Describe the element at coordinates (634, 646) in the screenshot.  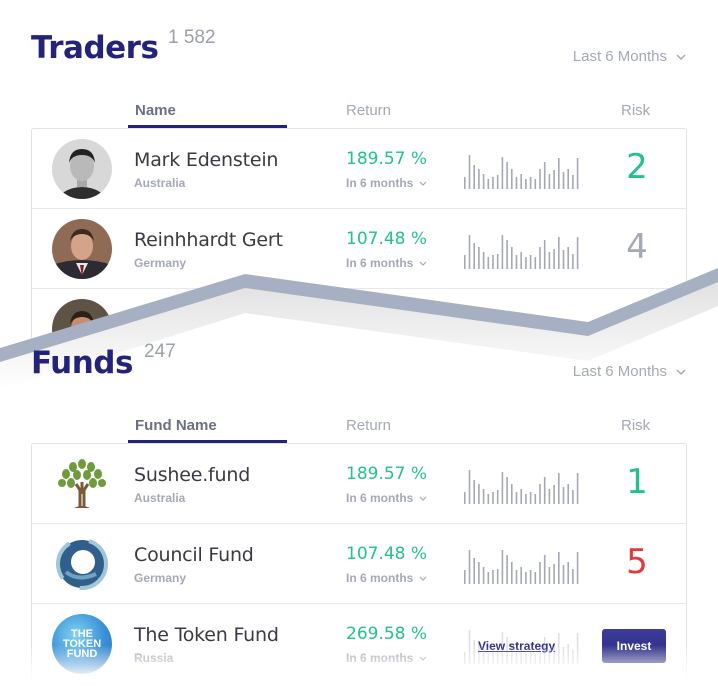
I see `invest-button: Invest` at that location.